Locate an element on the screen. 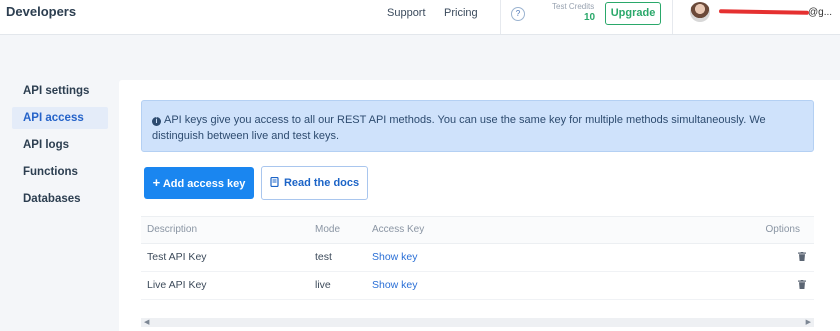  column-header-options: Options is located at coordinates (782, 229).